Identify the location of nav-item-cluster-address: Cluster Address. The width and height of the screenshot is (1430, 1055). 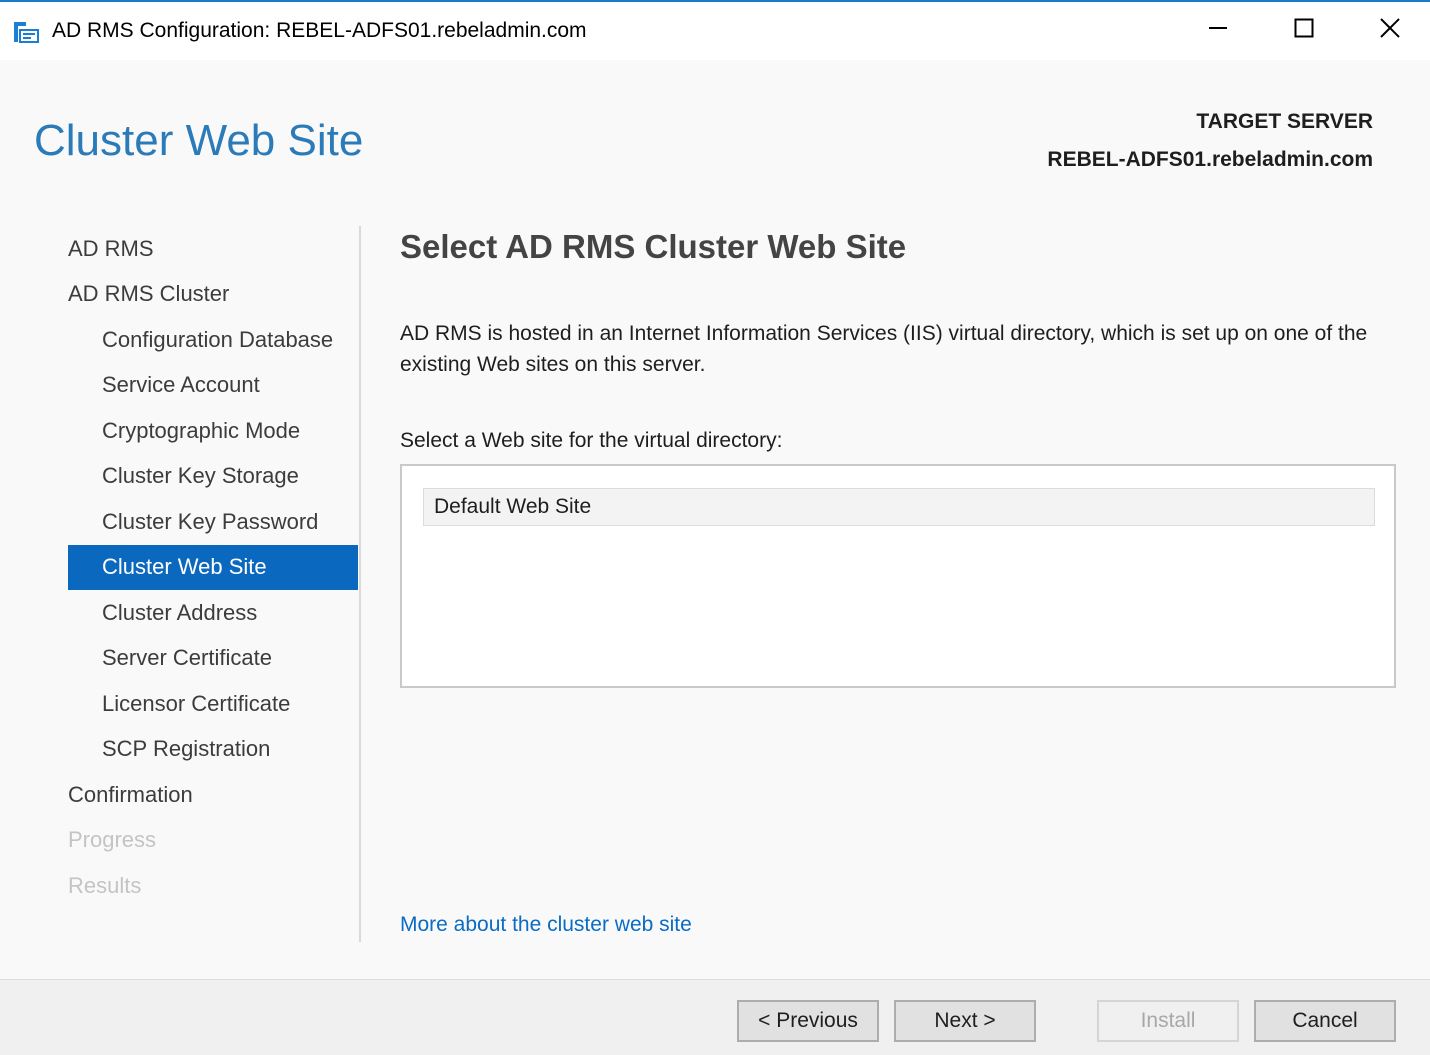
(213, 613).